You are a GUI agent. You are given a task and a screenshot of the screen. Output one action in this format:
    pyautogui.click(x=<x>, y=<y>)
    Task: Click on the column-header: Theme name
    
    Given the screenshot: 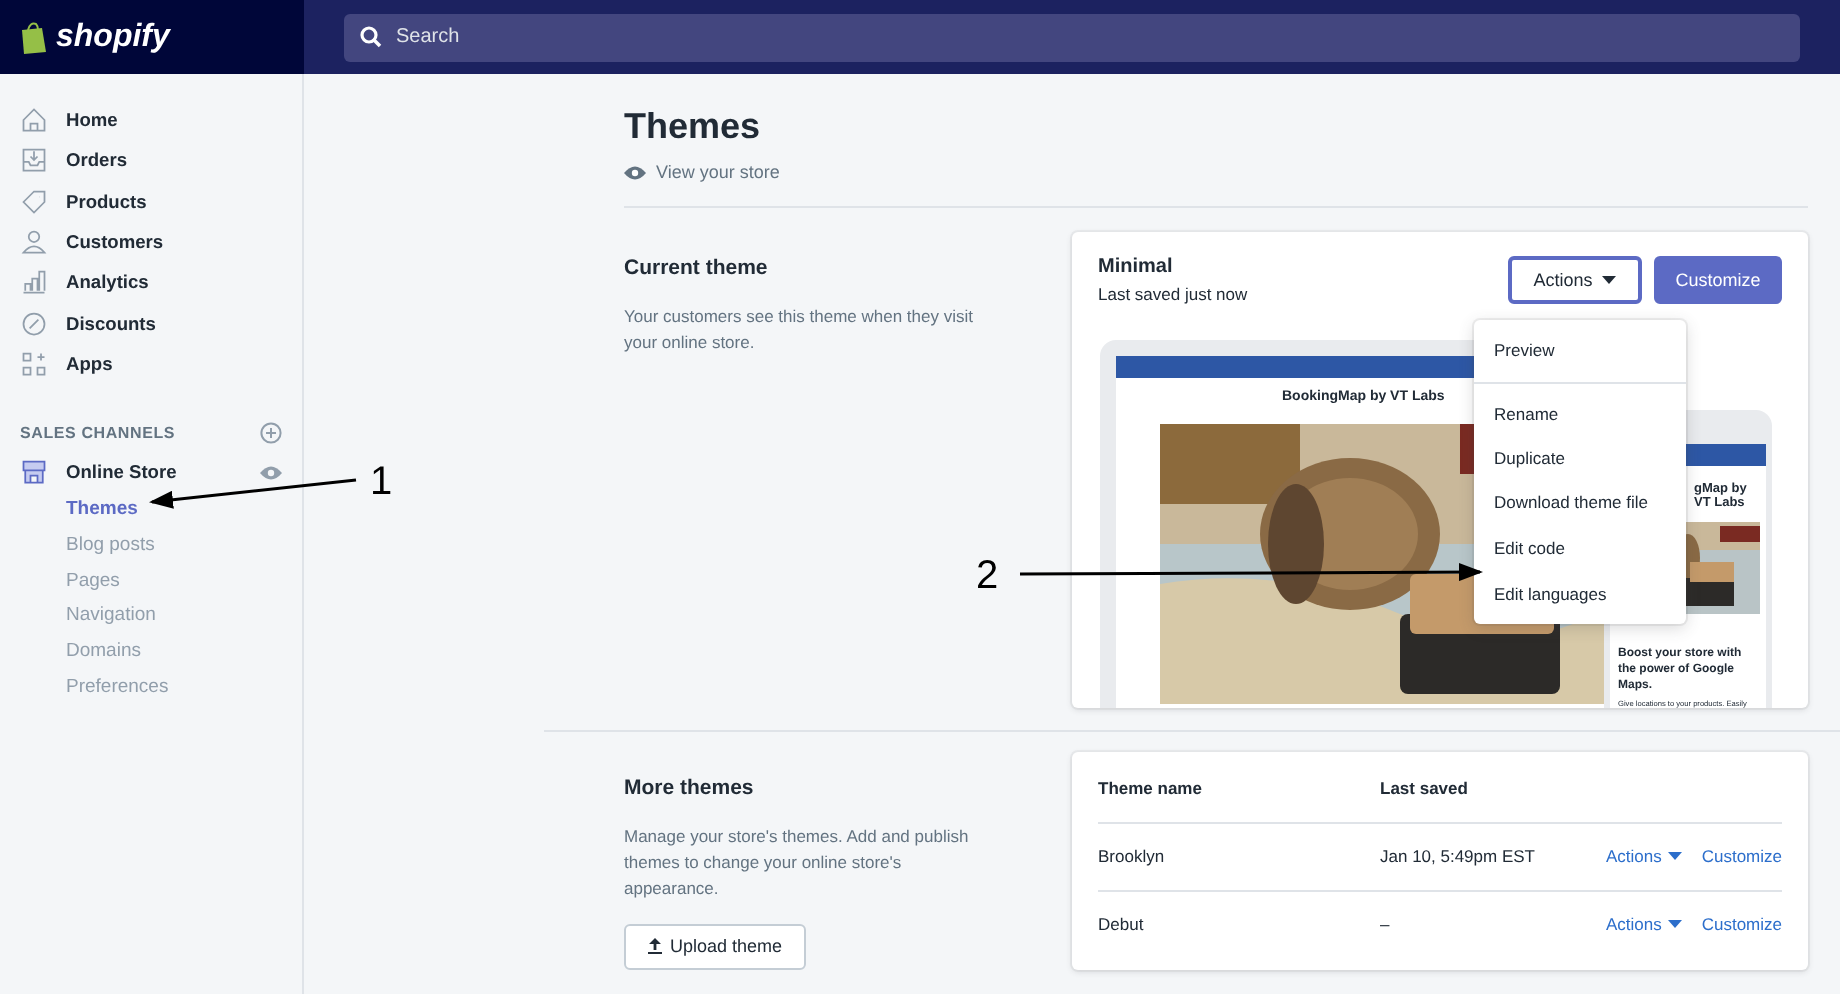 What is the action you would take?
    pyautogui.click(x=1151, y=787)
    